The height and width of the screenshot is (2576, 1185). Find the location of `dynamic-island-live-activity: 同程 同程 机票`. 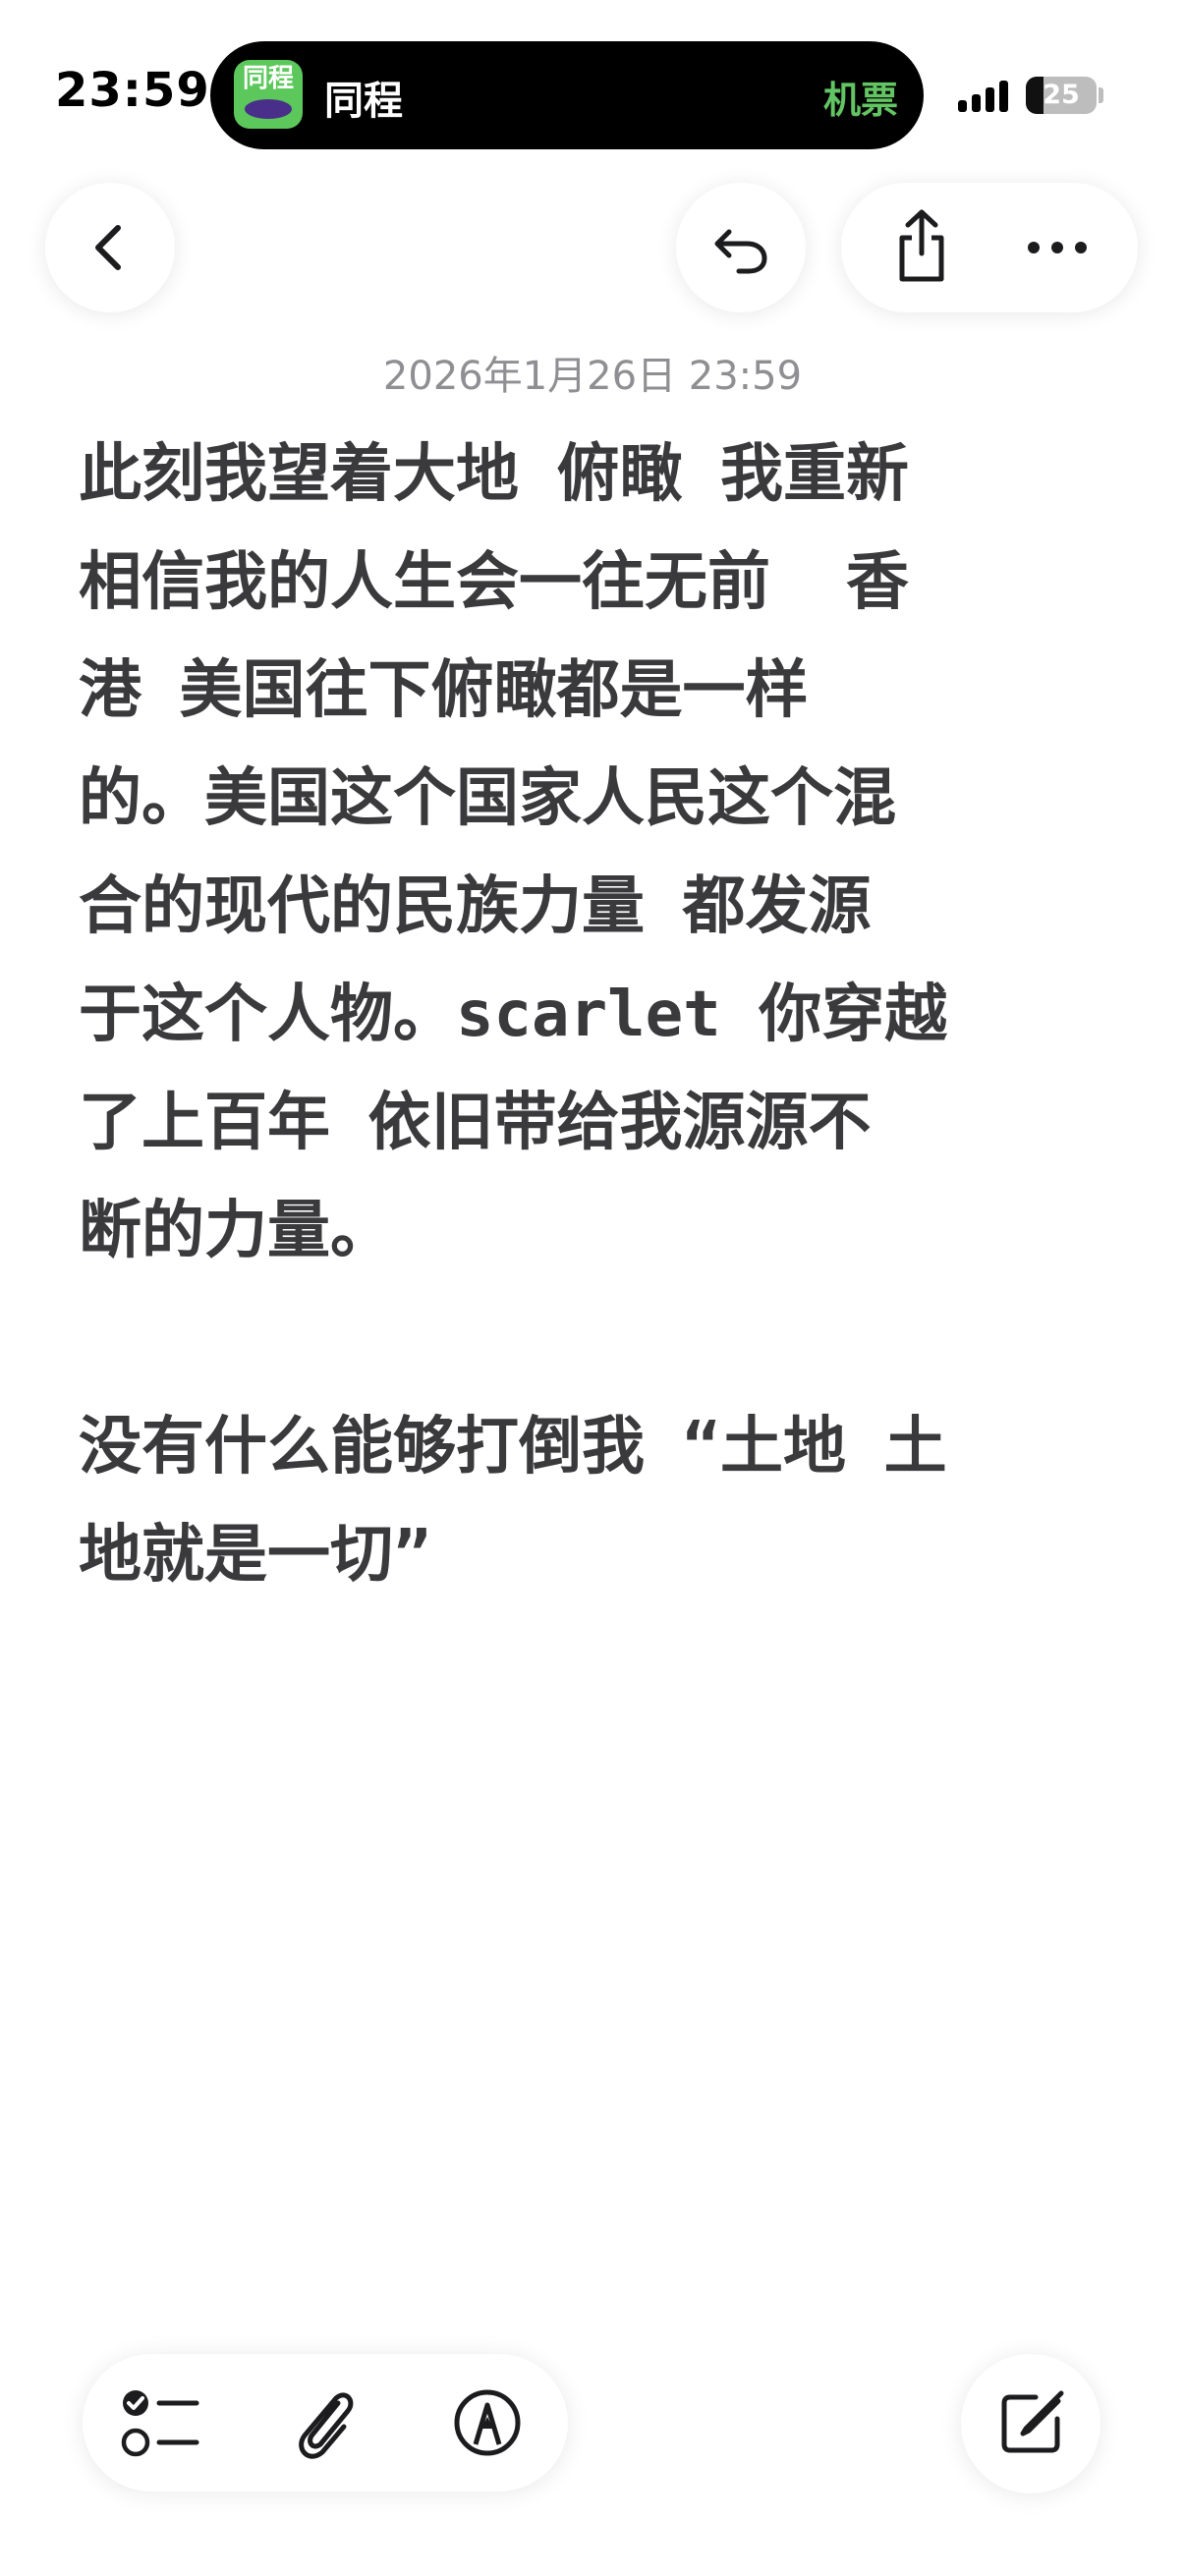

dynamic-island-live-activity: 同程 同程 机票 is located at coordinates (567, 95).